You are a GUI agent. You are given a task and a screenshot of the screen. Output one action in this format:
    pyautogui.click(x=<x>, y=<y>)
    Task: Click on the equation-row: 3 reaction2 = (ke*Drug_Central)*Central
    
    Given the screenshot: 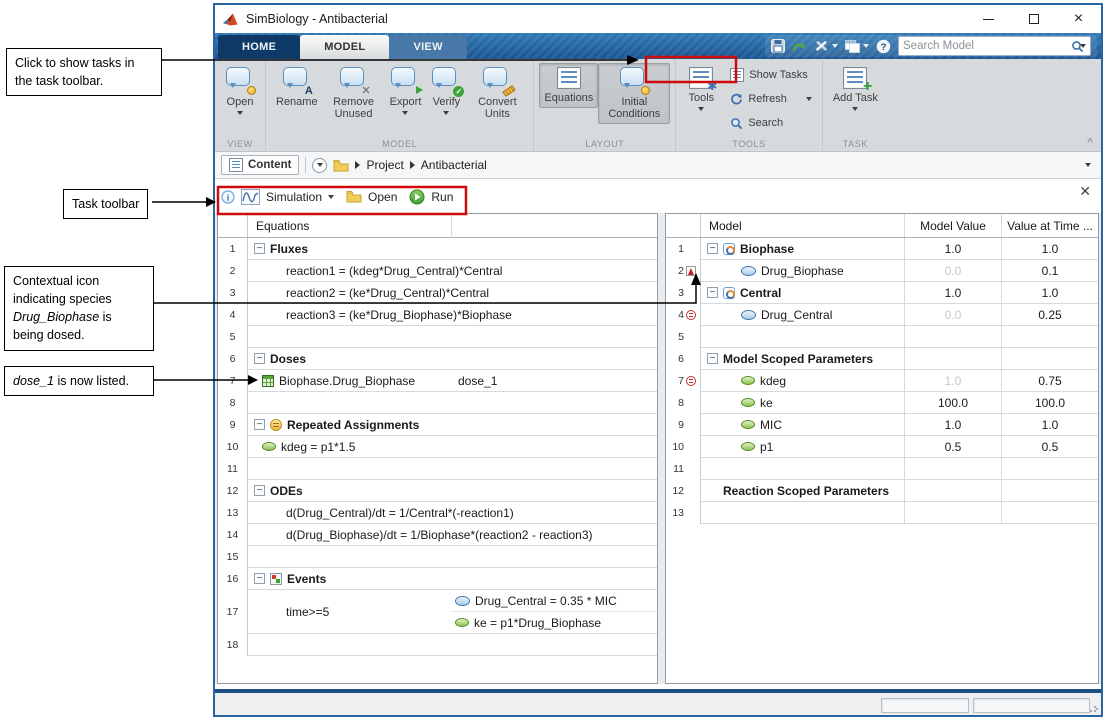 What is the action you would take?
    pyautogui.click(x=437, y=293)
    